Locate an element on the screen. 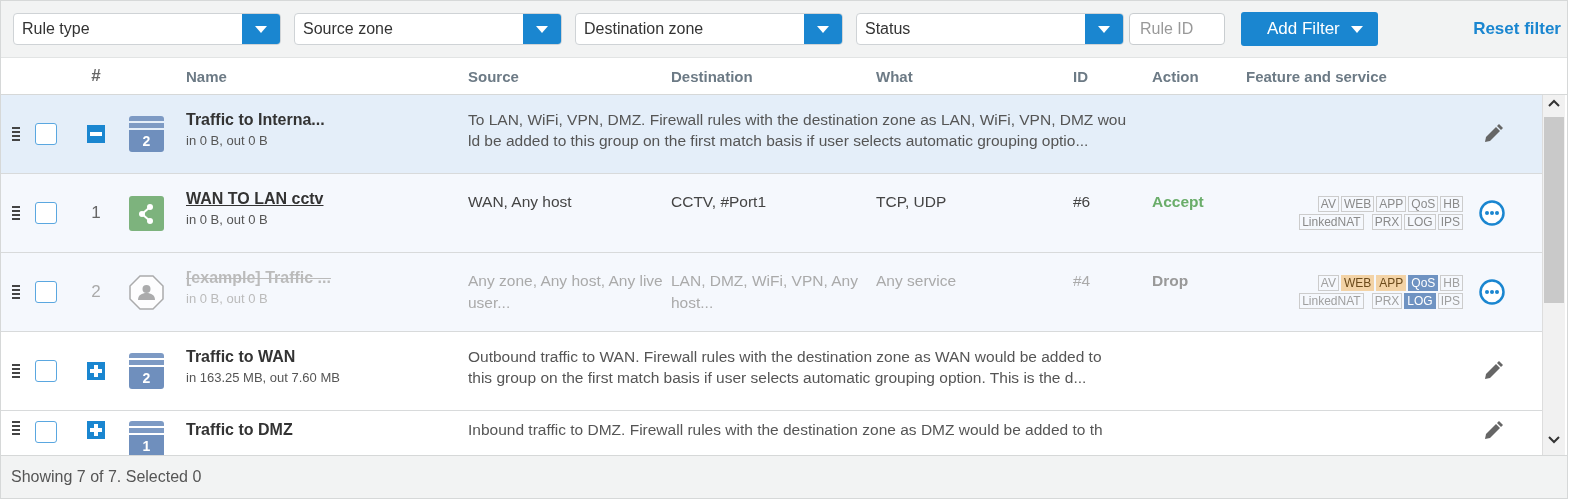 This screenshot has height=499, width=1579. user-octagon-icon is located at coordinates (146, 292).